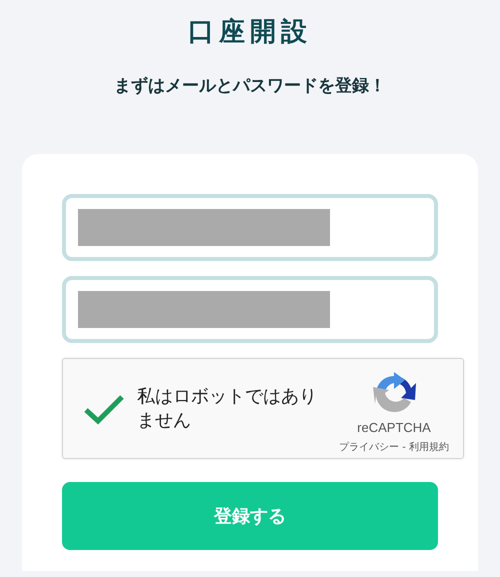 The image size is (500, 577). Describe the element at coordinates (104, 408) in the screenshot. I see `checkmark-icon` at that location.